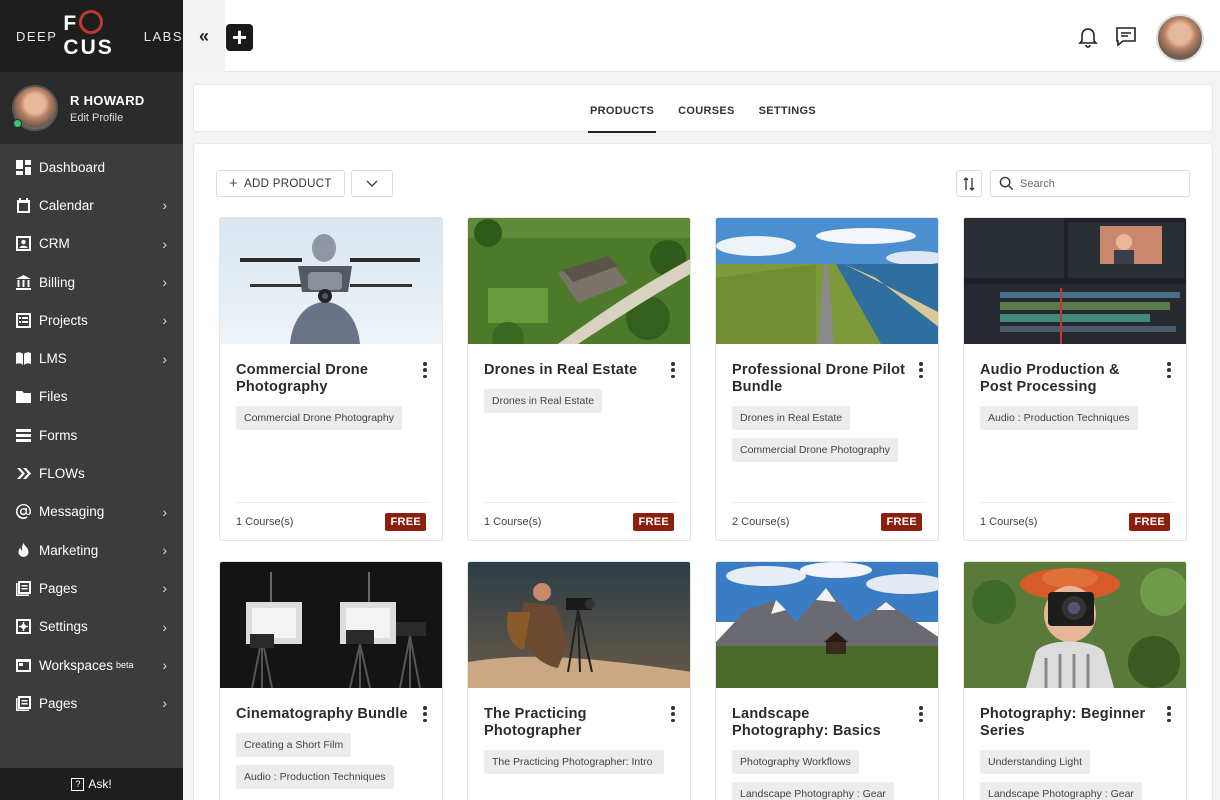  Describe the element at coordinates (819, 723) in the screenshot. I see `product-title: Landscape Photography: Basics` at that location.